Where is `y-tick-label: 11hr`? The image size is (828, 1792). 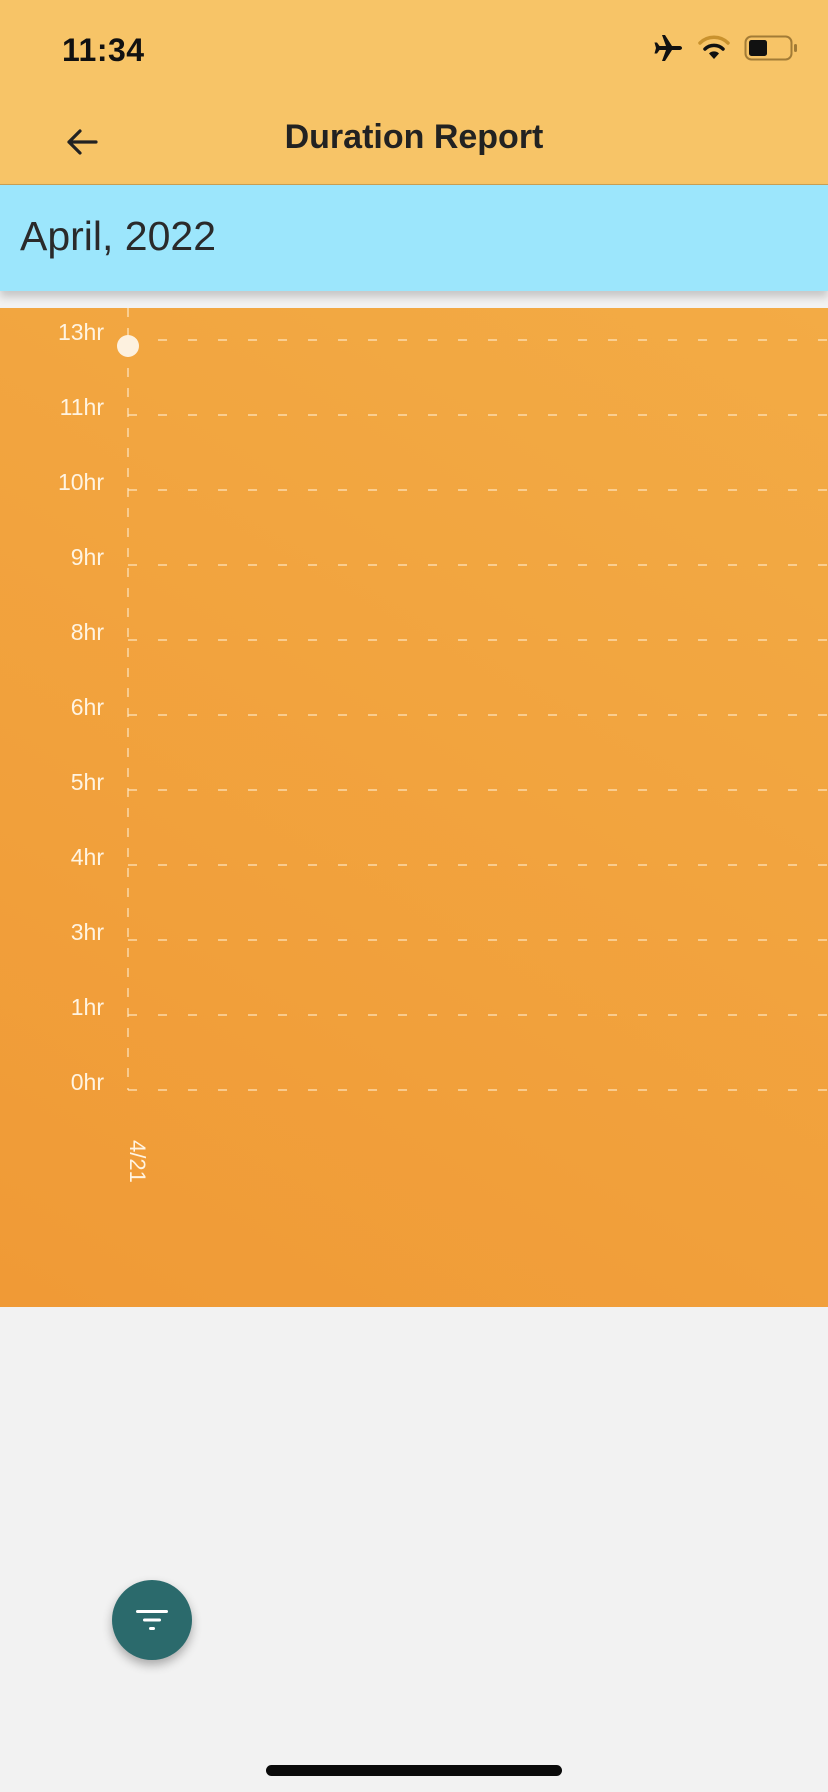
y-tick-label: 11hr is located at coordinates (82, 407).